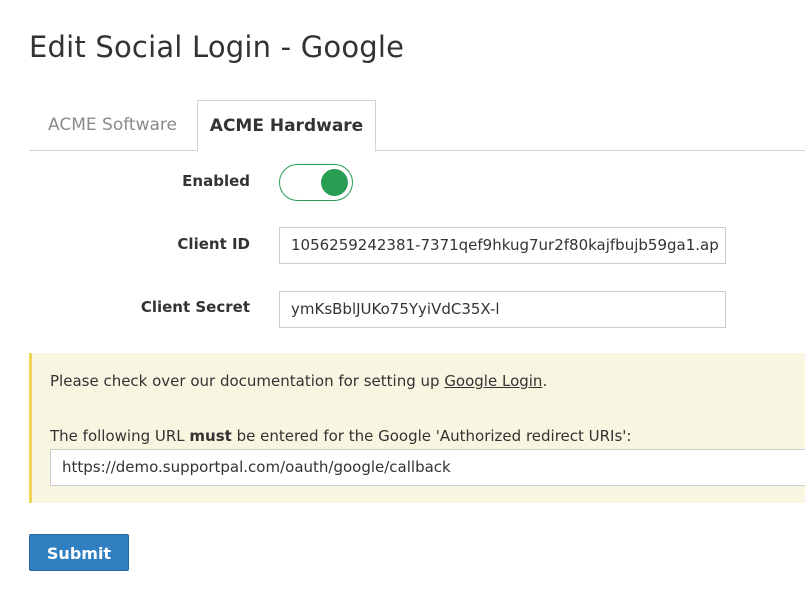  I want to click on toggle-knob, so click(334, 182).